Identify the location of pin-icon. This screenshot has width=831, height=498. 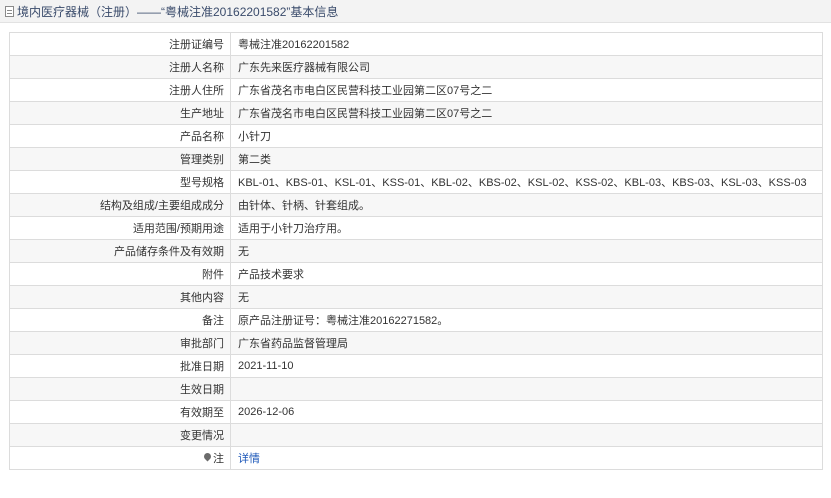
(208, 458).